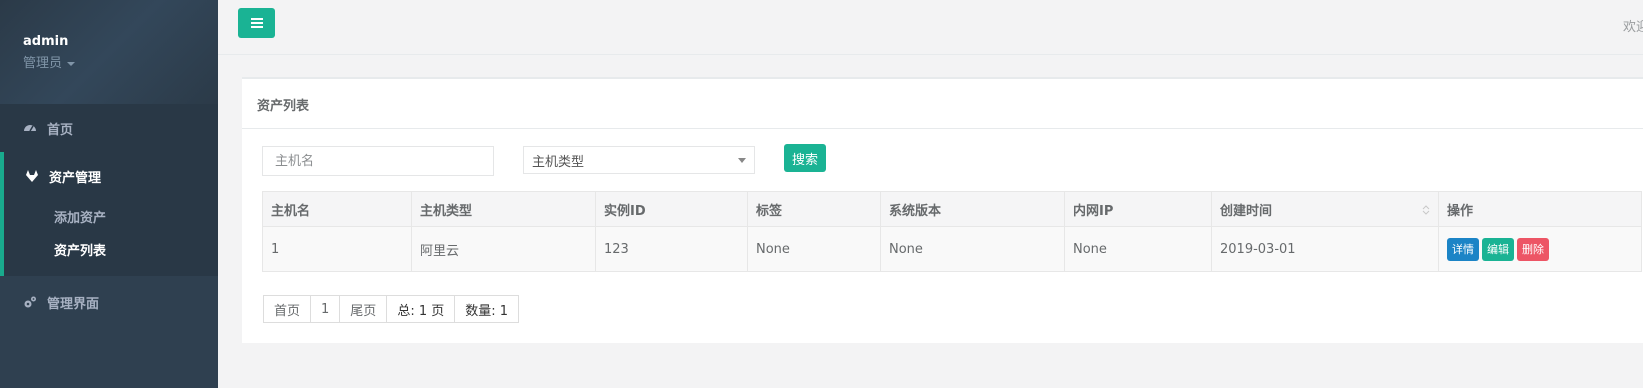 This screenshot has width=1643, height=388. What do you see at coordinates (742, 160) in the screenshot?
I see `dropdown-arrow-icon` at bounding box center [742, 160].